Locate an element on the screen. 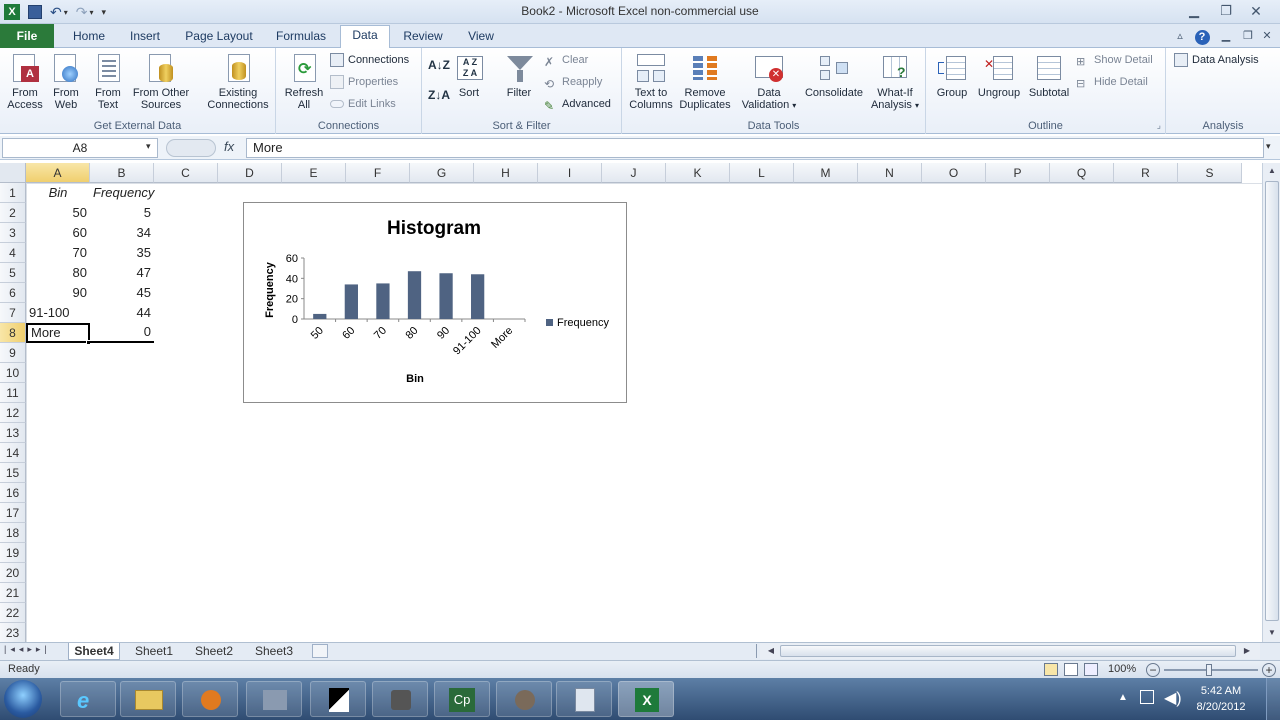 This screenshot has width=1280, height=720. row-header-20: 20 is located at coordinates (13, 573).